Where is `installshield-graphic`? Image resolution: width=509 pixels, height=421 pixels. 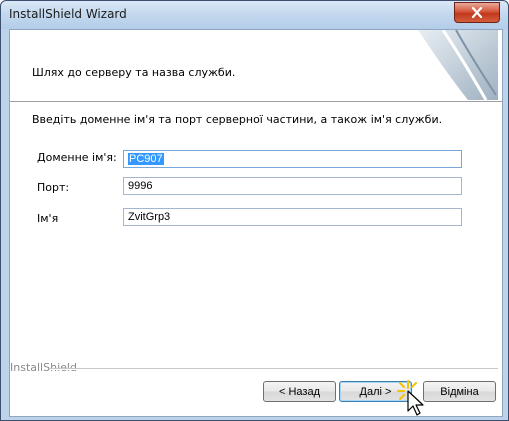
installshield-graphic is located at coordinates (458, 65).